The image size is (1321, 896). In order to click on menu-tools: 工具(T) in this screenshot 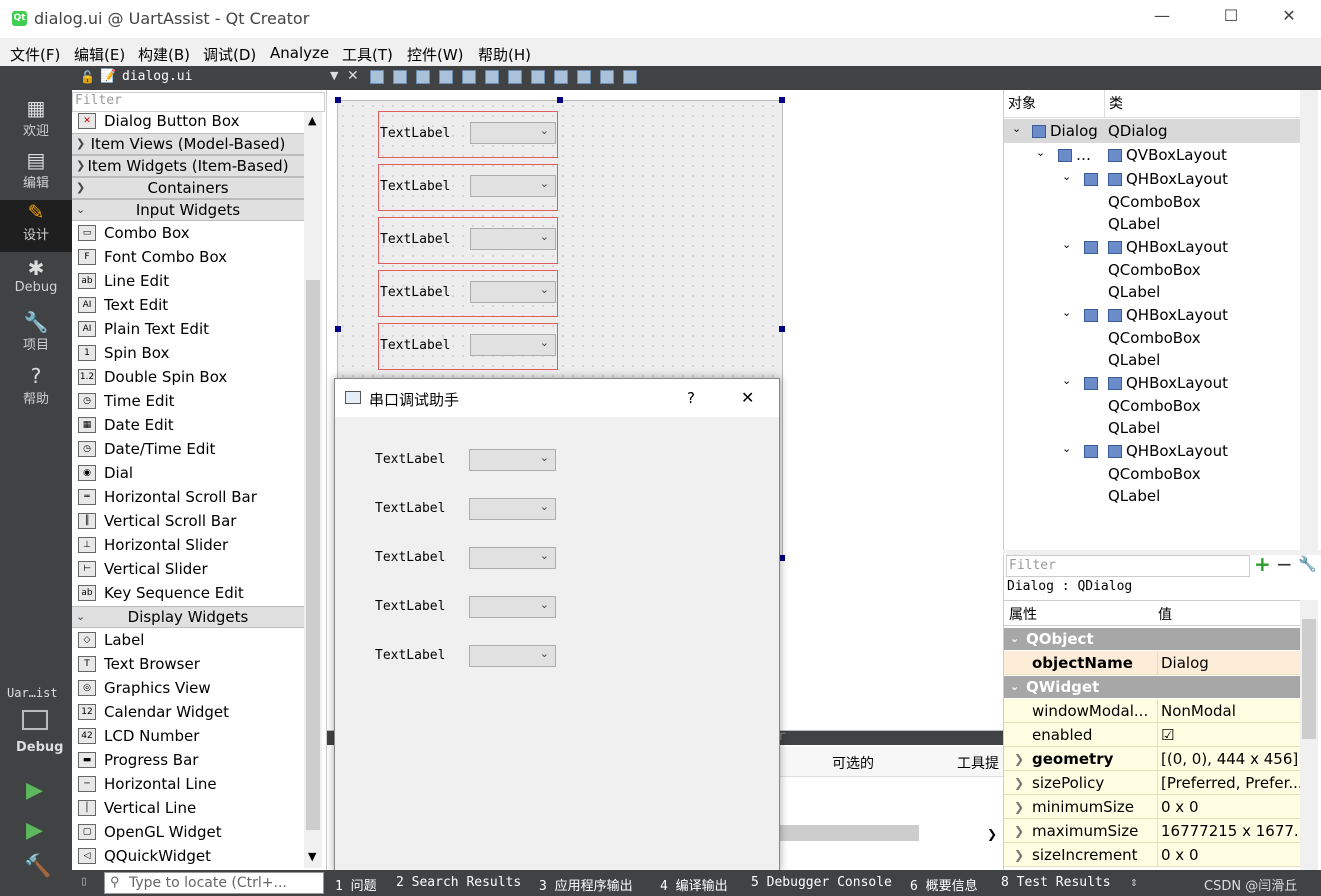, I will do `click(367, 54)`.